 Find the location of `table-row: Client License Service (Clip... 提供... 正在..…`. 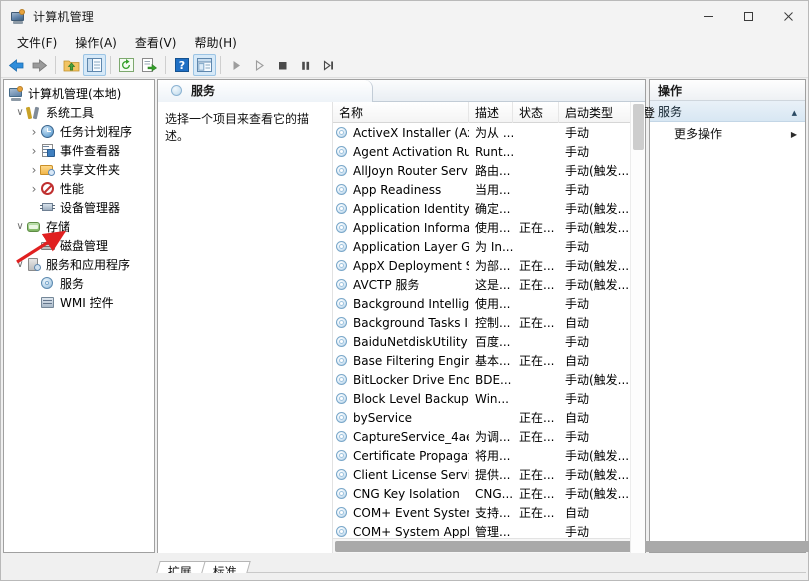

table-row: Client License Service (Clip... 提供... 正在..… is located at coordinates (481, 474).